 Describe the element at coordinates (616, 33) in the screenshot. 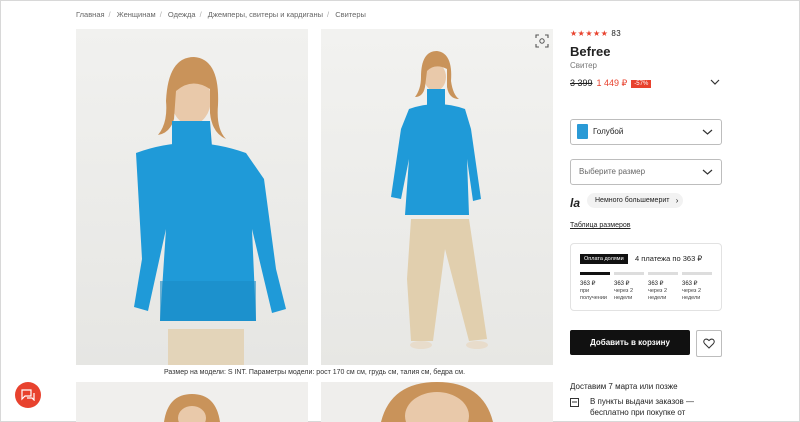

I see `review-count: 83` at that location.